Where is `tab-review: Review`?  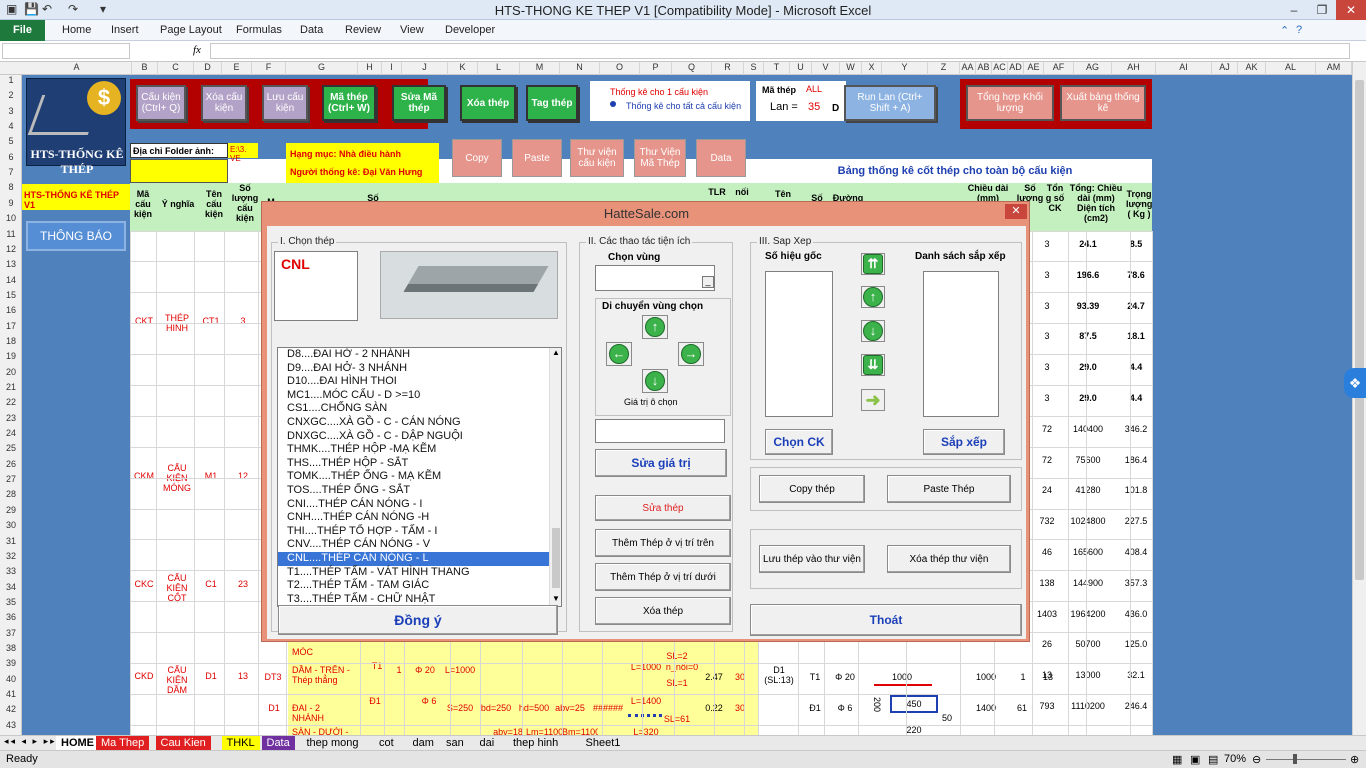
tab-review: Review is located at coordinates (363, 30).